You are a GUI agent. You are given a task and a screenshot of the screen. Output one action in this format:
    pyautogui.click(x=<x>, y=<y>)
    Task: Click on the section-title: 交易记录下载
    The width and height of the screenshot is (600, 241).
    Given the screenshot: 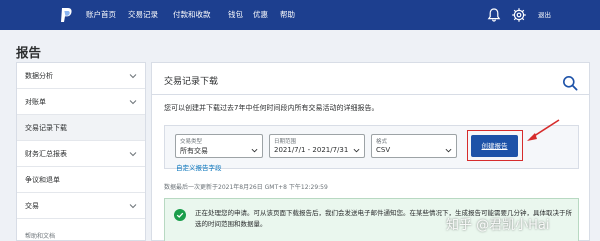 What is the action you would take?
    pyautogui.click(x=191, y=82)
    